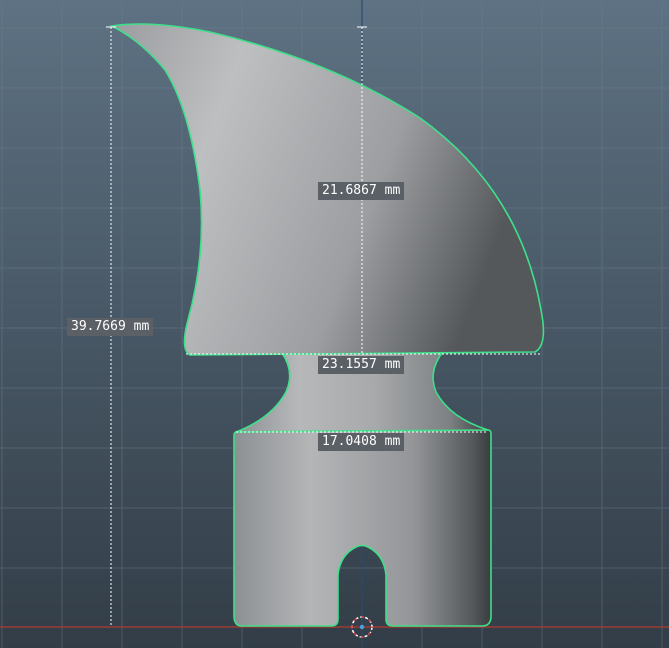  Describe the element at coordinates (361, 442) in the screenshot. I see `base-width-label: 17.0408 mm` at that location.